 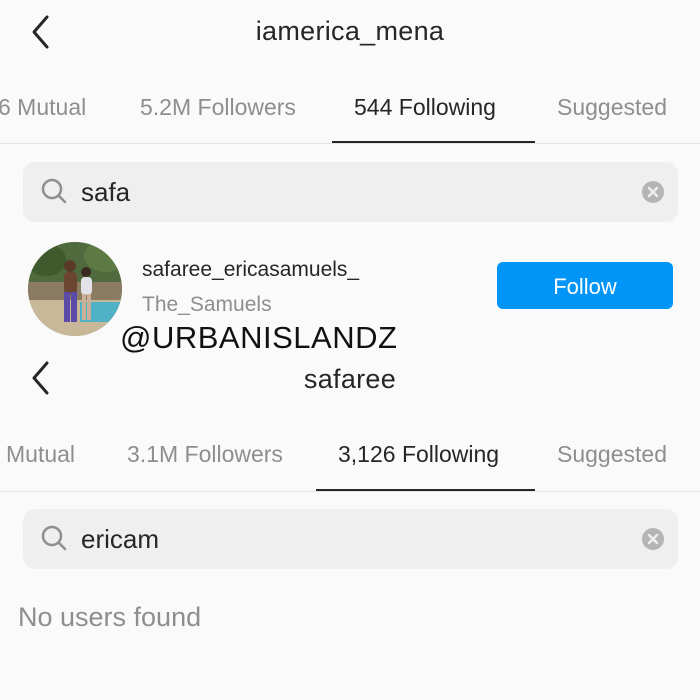 I want to click on tab-followers: 5.2M Followers, so click(x=218, y=107).